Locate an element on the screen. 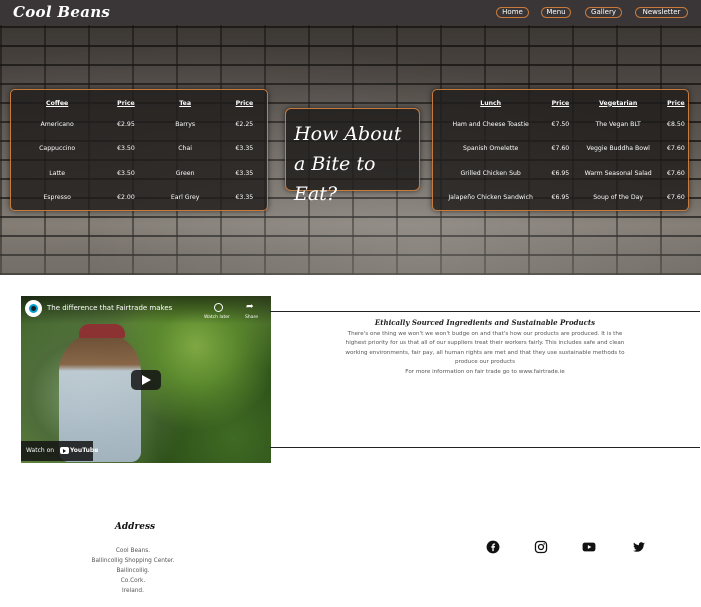  youtube-wordmark: YouTube is located at coordinates (84, 450).